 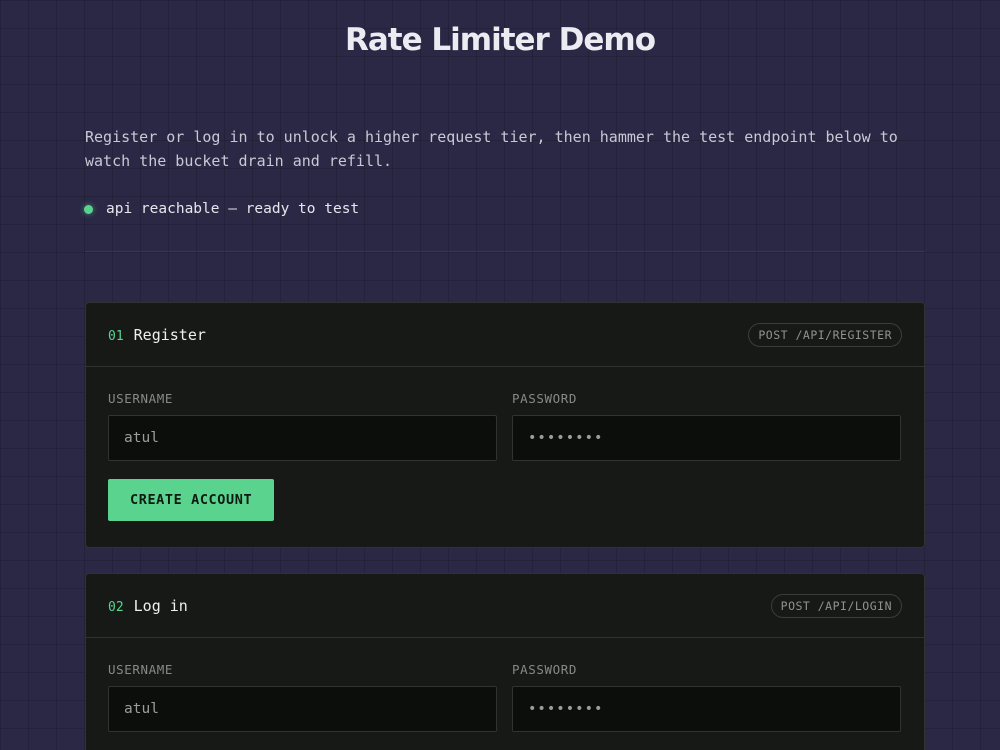 I want to click on register-password-field: PASSWORD, so click(x=706, y=426).